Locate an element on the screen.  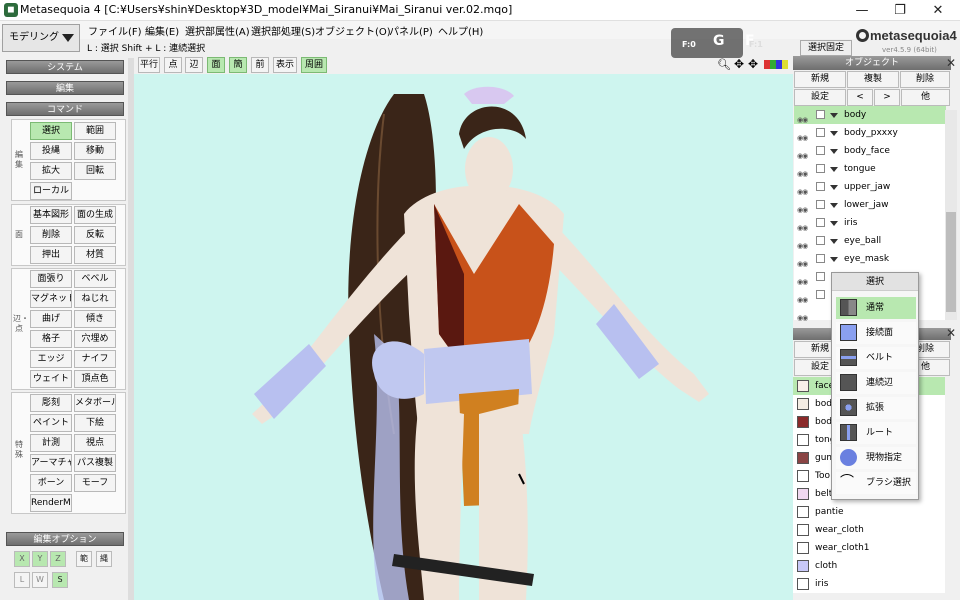
system-header: システム is located at coordinates (65, 67).